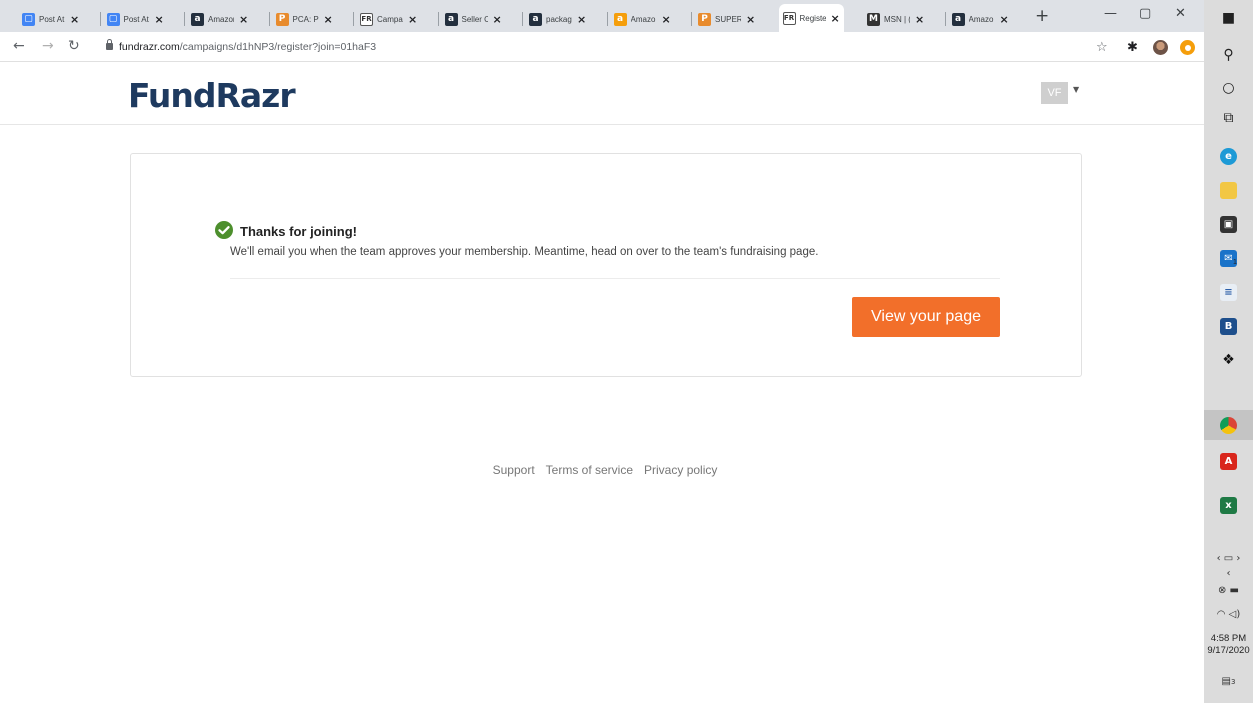 The height and width of the screenshot is (703, 1253). I want to click on support-link: Support, so click(514, 470).